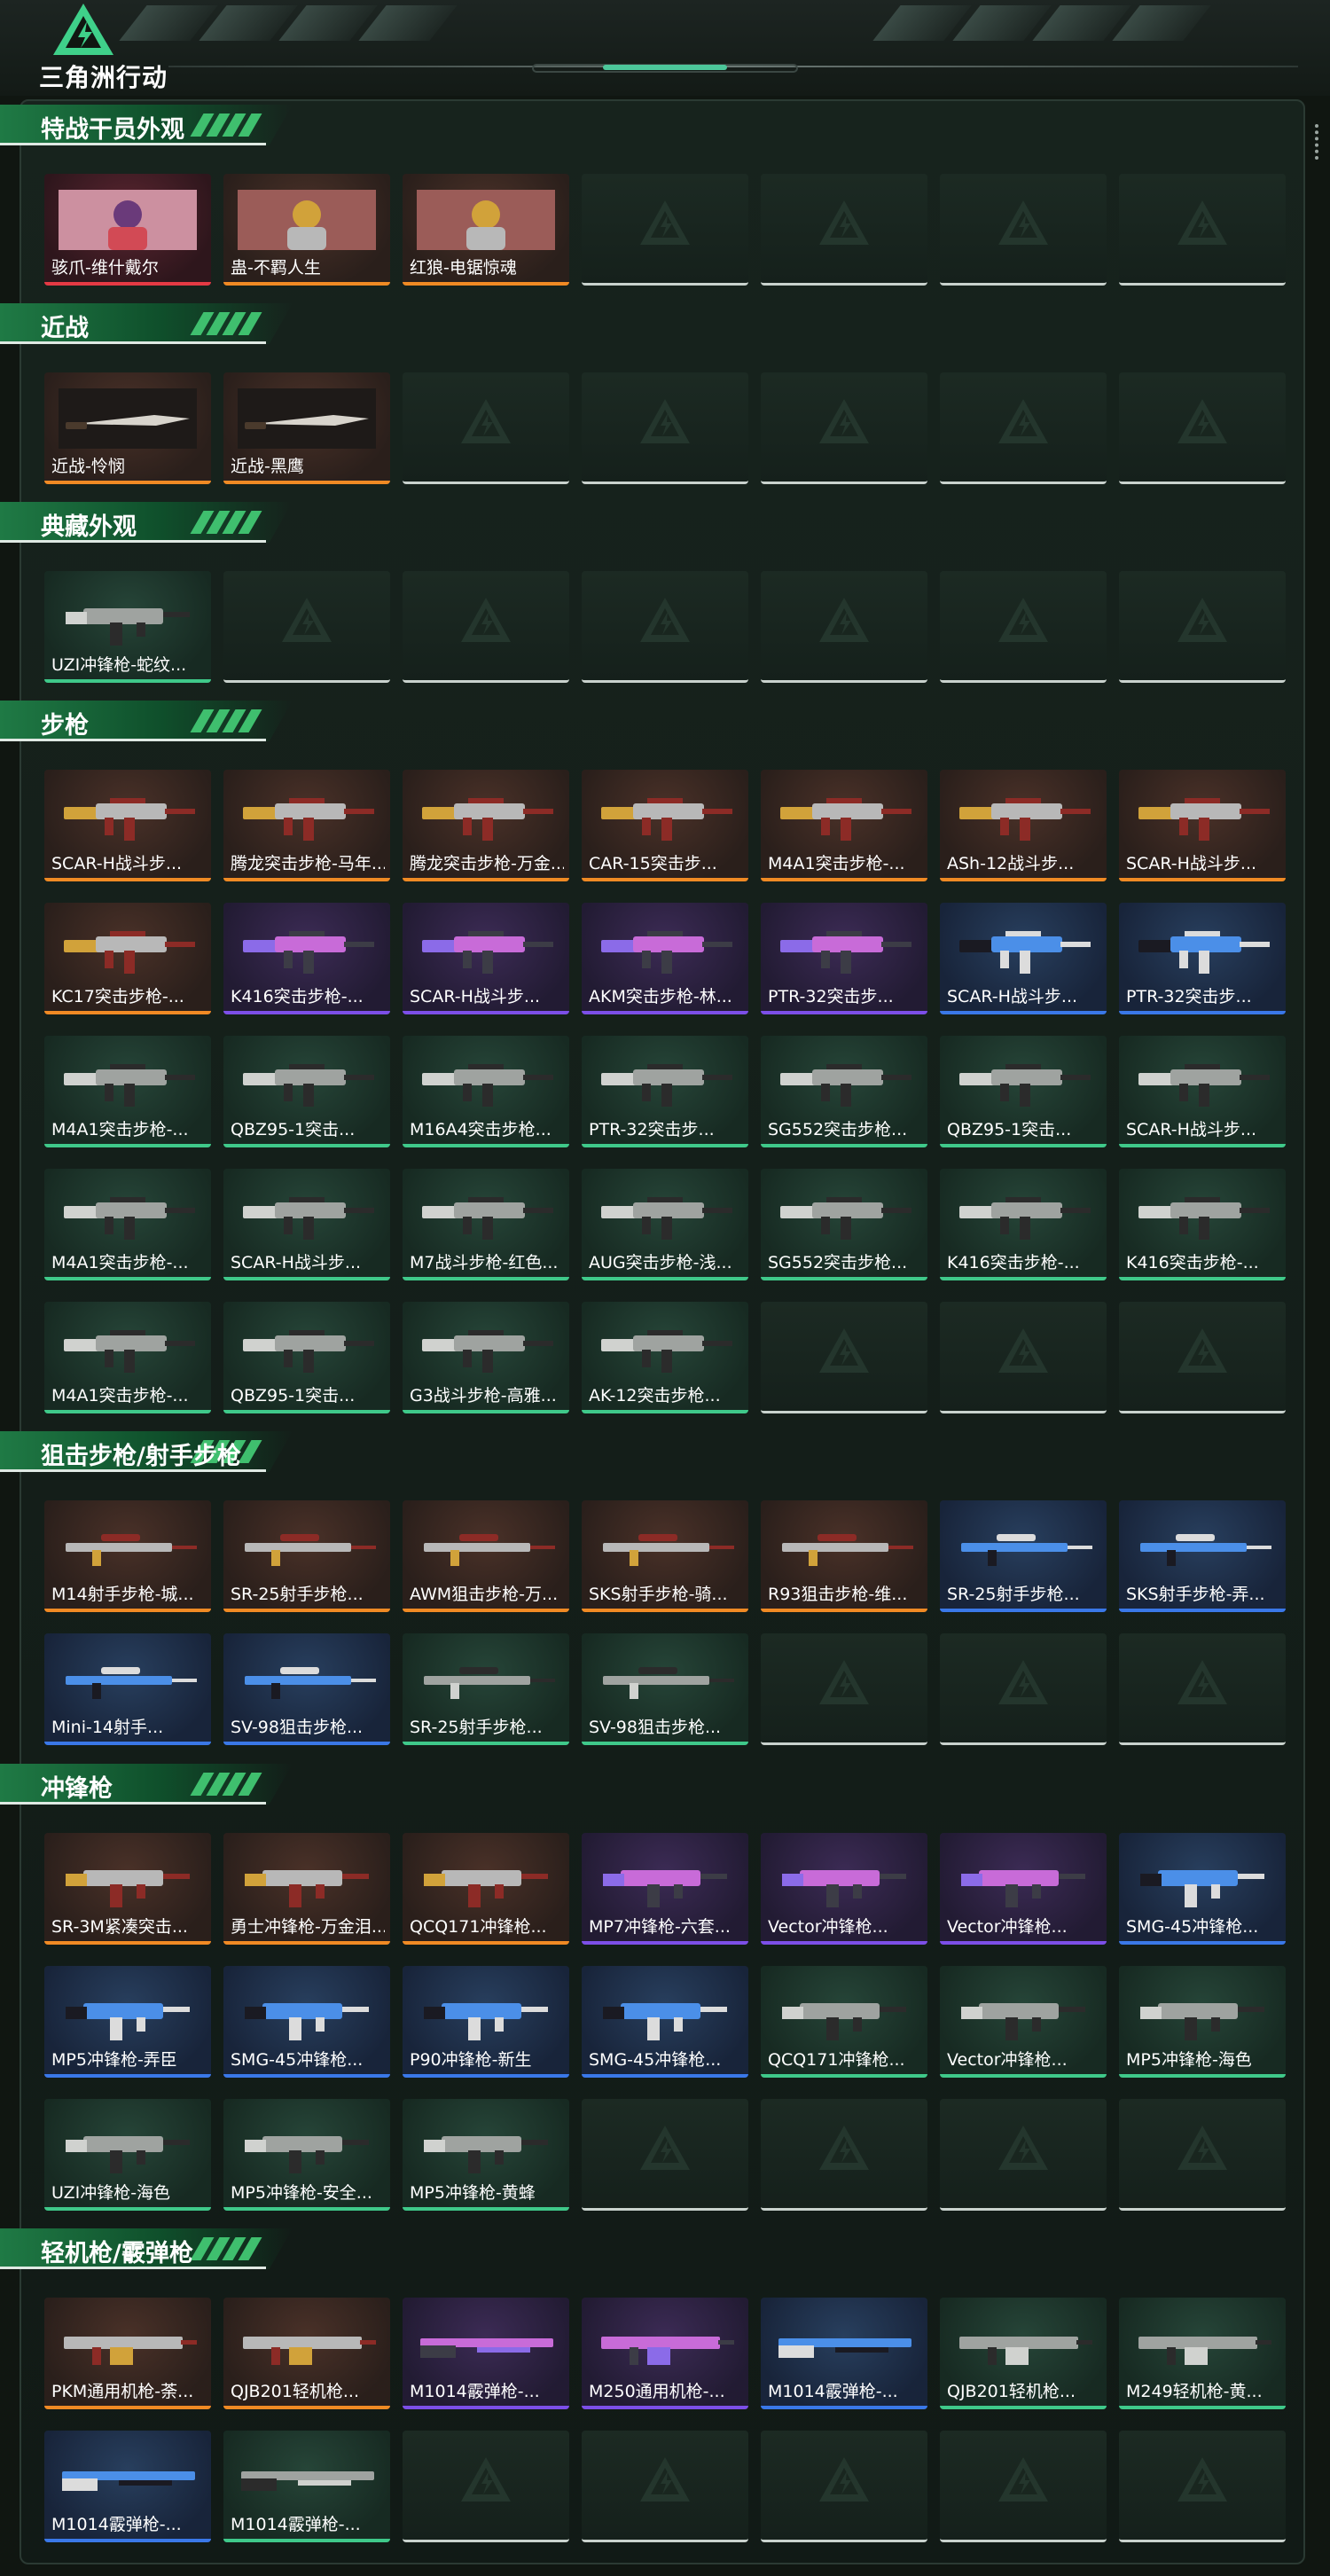 Image resolution: width=1330 pixels, height=2576 pixels. I want to click on skin-card: MP5冲锋枪-黄蜂, so click(486, 2155).